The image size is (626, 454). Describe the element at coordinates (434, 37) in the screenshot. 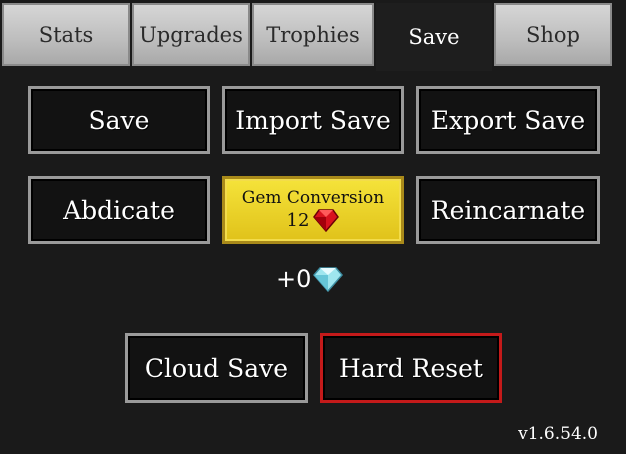

I see `tab-save: Save` at that location.